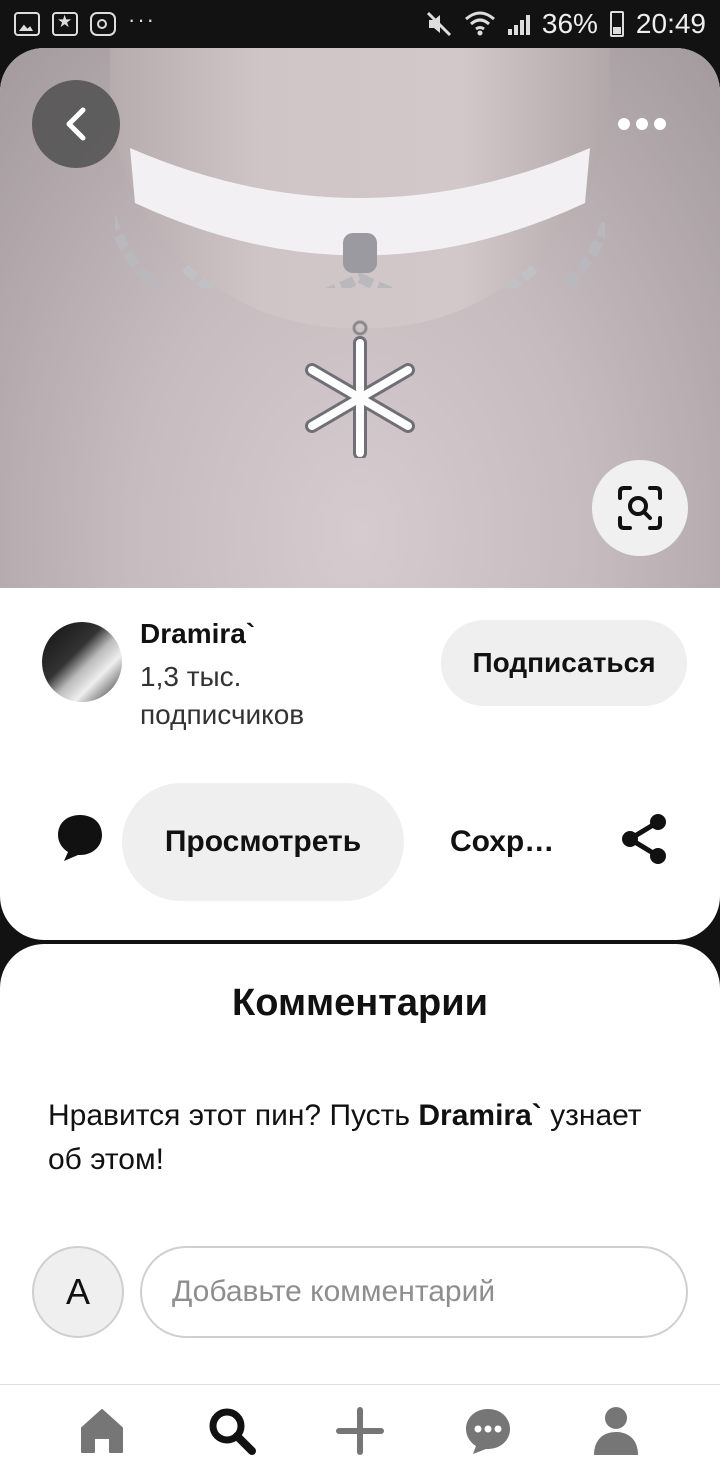 The height and width of the screenshot is (1480, 720). I want to click on author-name: Dramira`, so click(197, 634).